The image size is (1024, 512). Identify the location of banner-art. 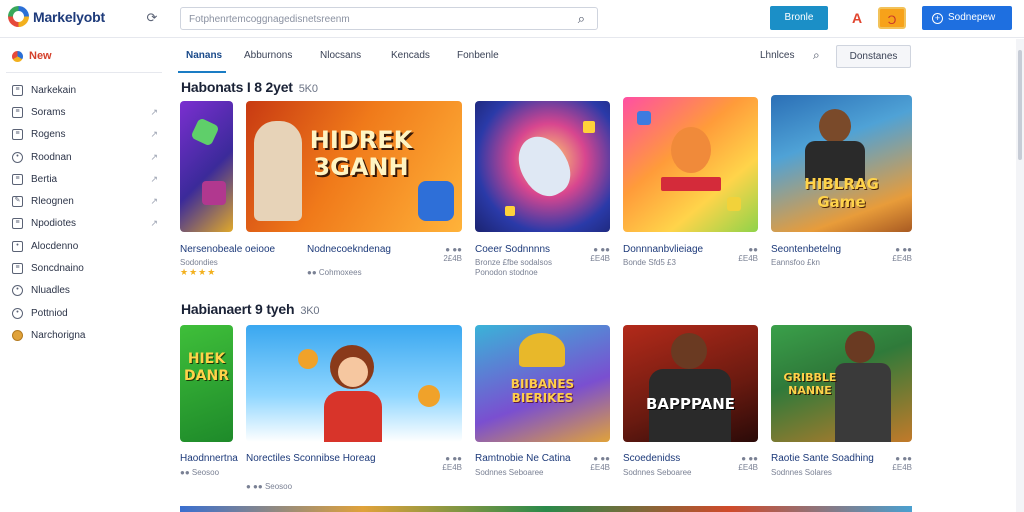
(691, 184).